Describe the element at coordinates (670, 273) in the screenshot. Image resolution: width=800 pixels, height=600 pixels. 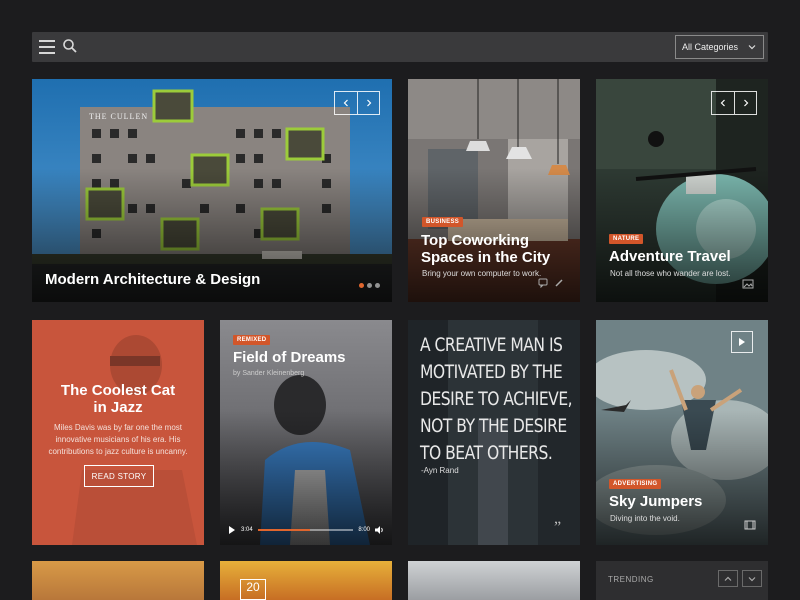
I see `card-subtitle: Not all those who wander are lost.` at that location.